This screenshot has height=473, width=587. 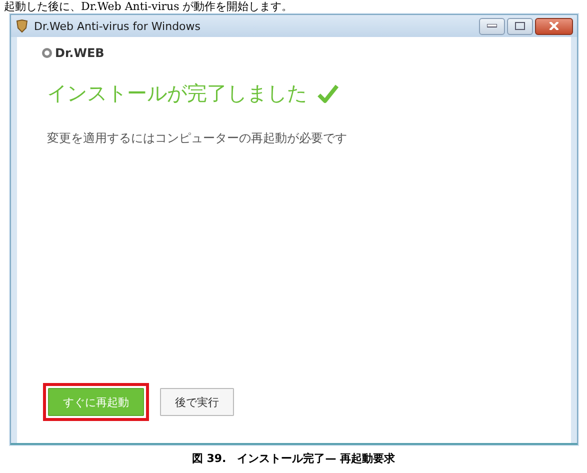 I want to click on message-text: 変更を適用するにはコンピューターの再起動が必要です, so click(x=197, y=138).